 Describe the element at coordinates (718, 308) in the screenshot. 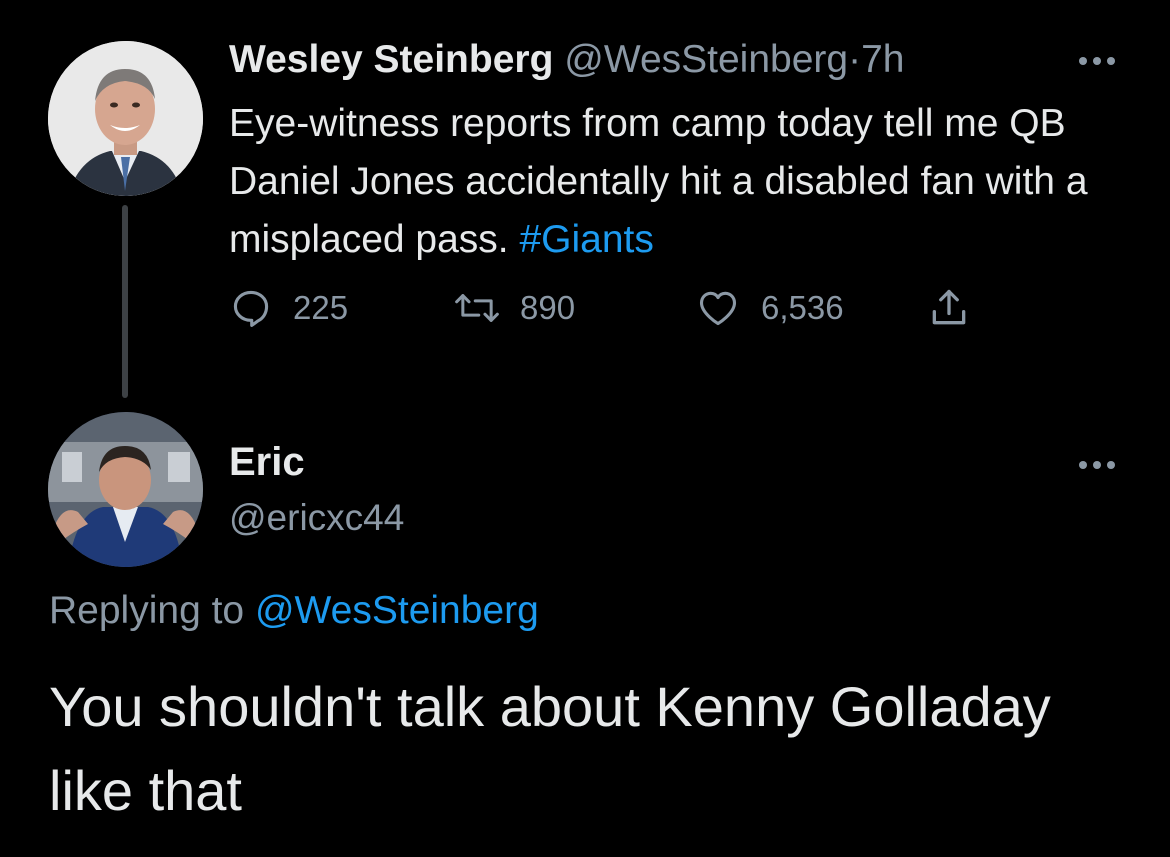

I see `heart-icon` at that location.